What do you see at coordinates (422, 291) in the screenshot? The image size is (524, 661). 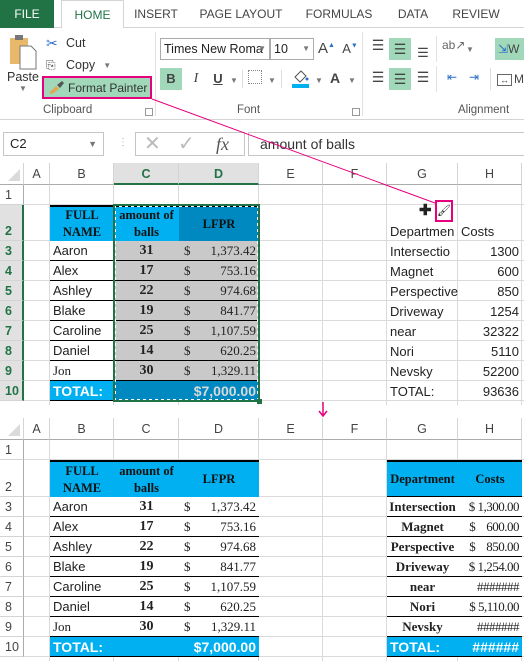 I see `department-cell: Perspective` at bounding box center [422, 291].